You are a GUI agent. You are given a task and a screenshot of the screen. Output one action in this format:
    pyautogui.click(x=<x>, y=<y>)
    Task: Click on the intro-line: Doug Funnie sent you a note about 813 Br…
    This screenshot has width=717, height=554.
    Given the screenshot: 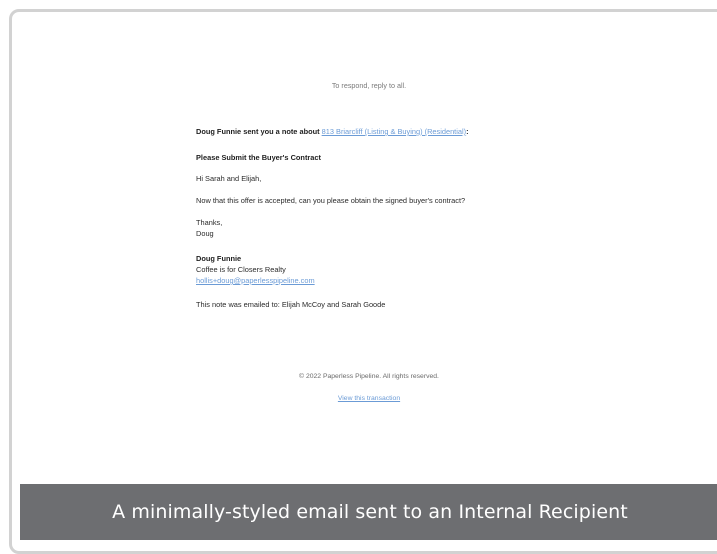 What is the action you would take?
    pyautogui.click(x=386, y=132)
    